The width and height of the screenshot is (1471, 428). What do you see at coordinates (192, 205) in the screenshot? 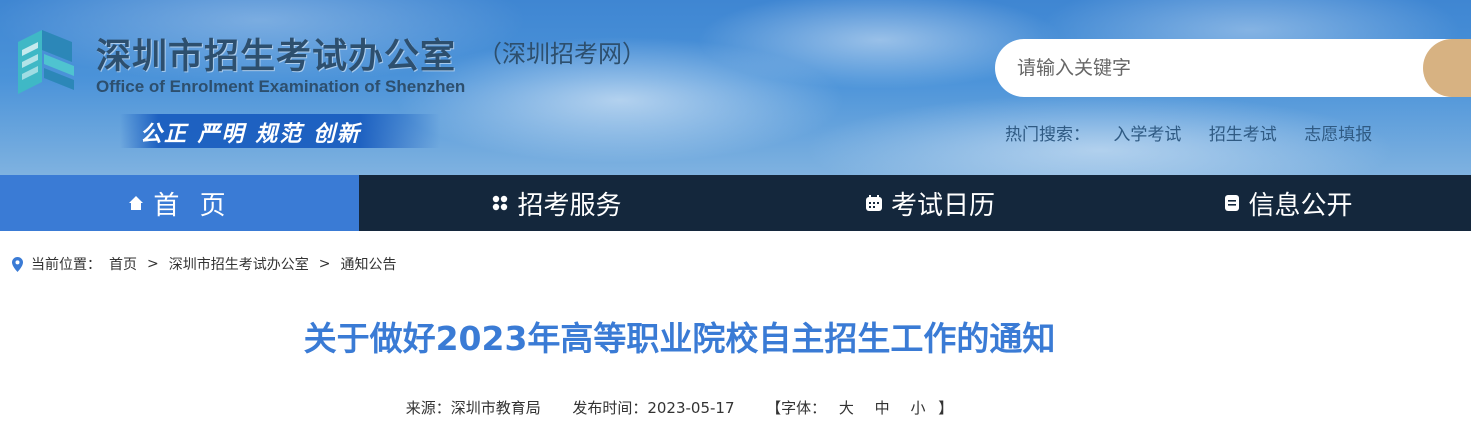
I see `nav-item-label: 首 页` at bounding box center [192, 205].